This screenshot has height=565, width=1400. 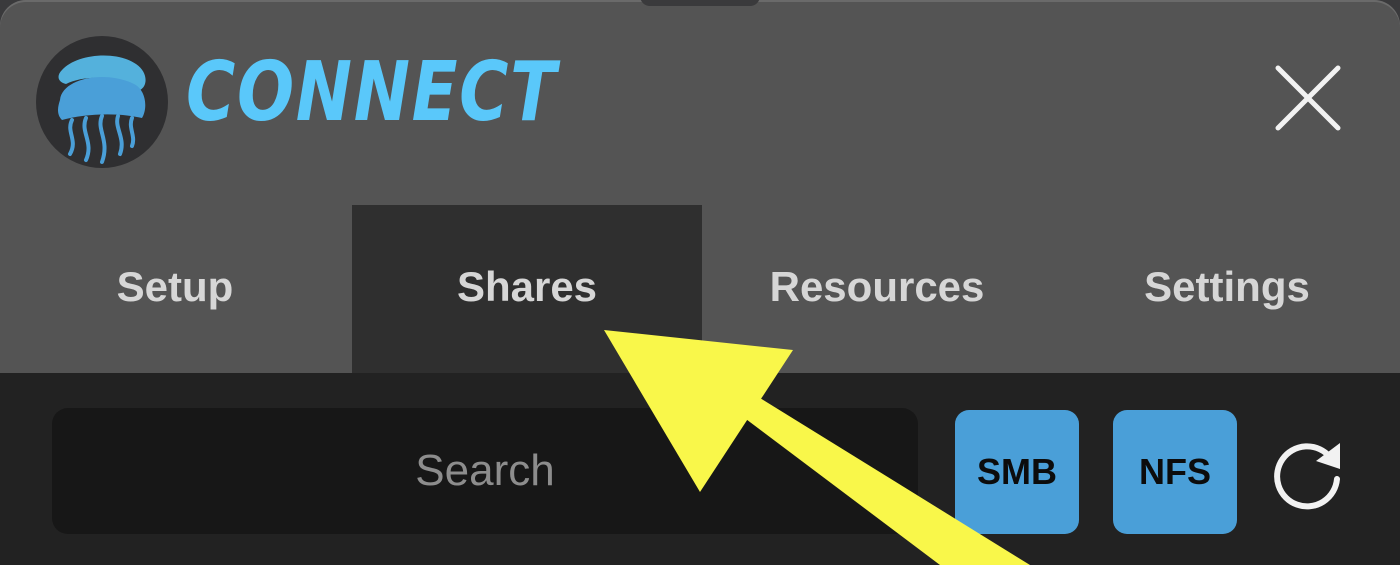 I want to click on close-button, so click(x=1308, y=98).